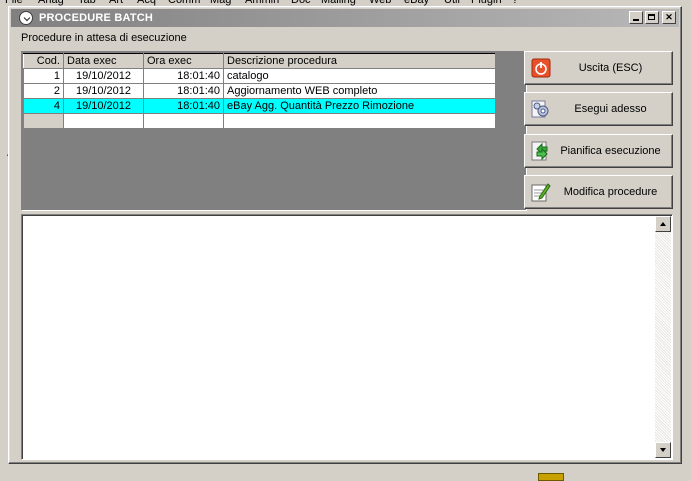  I want to click on edit-procedures-button: Modifica procedure, so click(598, 192).